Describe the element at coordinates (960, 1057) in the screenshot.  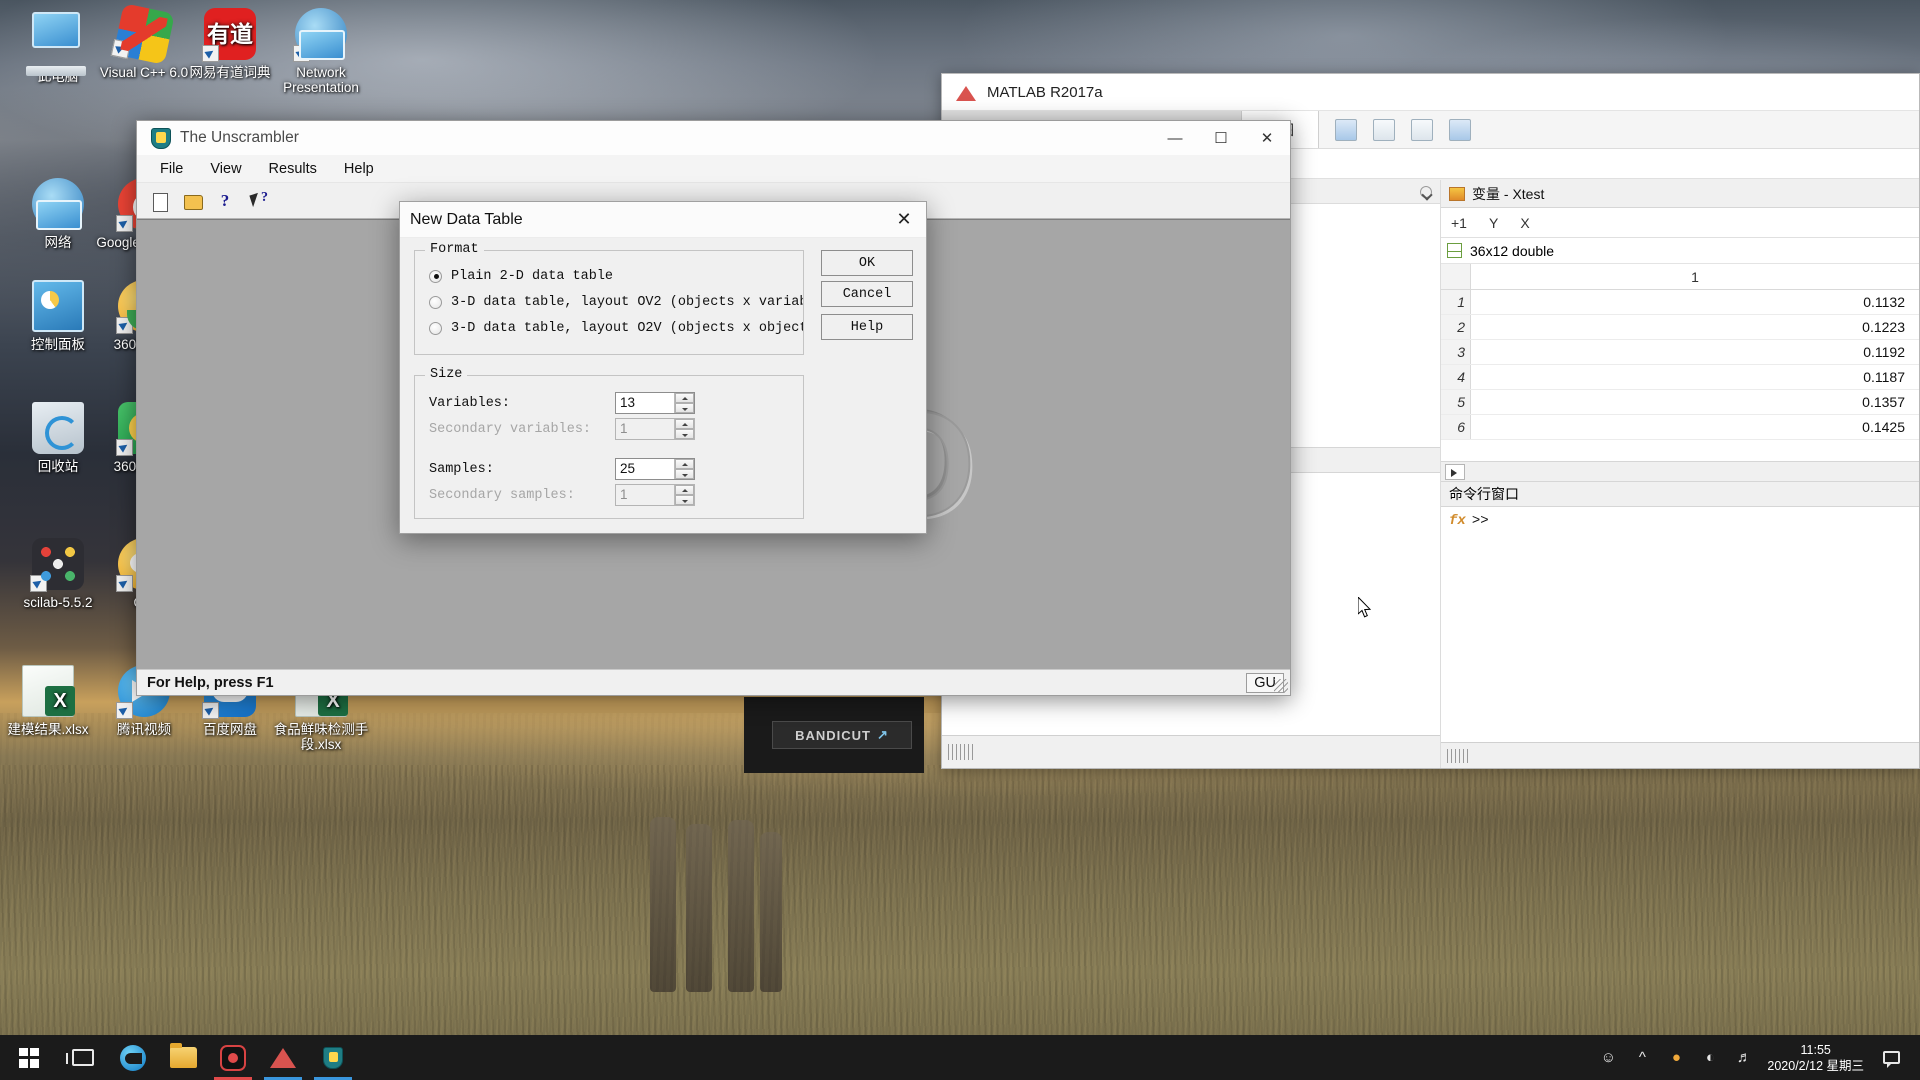
I see `taskbar: ☺ ^ ● ◐ ♬ 11:55 2020/2/12 星期三` at that location.